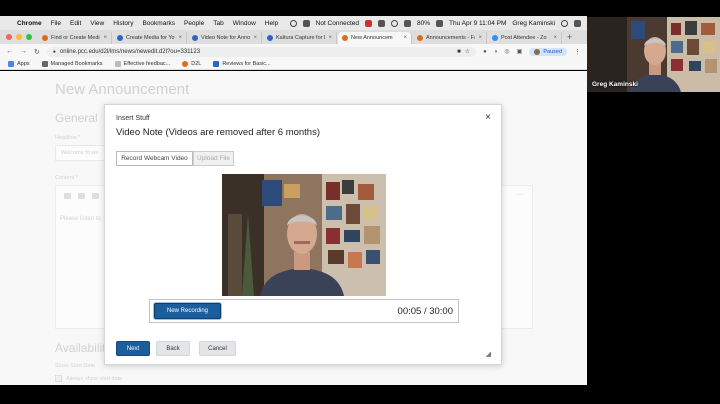 The height and width of the screenshot is (404, 720). I want to click on browser-tab: Post Attendee - Zo ×, so click(525, 38).